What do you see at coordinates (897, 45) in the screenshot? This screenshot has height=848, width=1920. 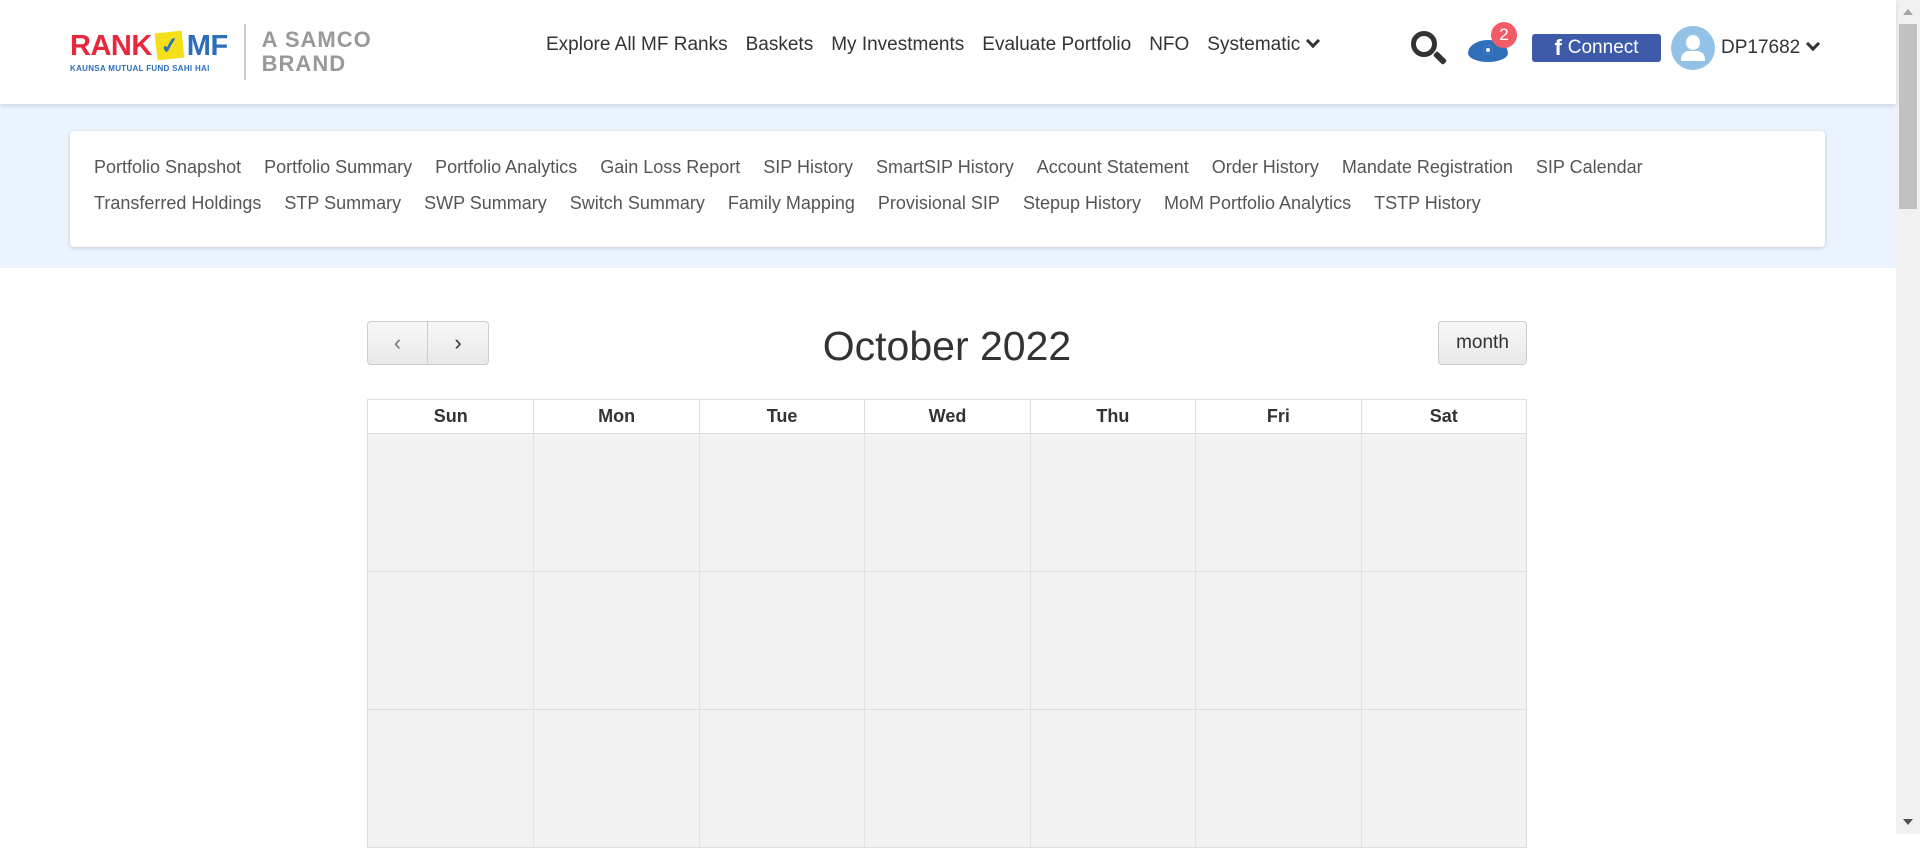 I see `nav-my-investments: My Investments` at bounding box center [897, 45].